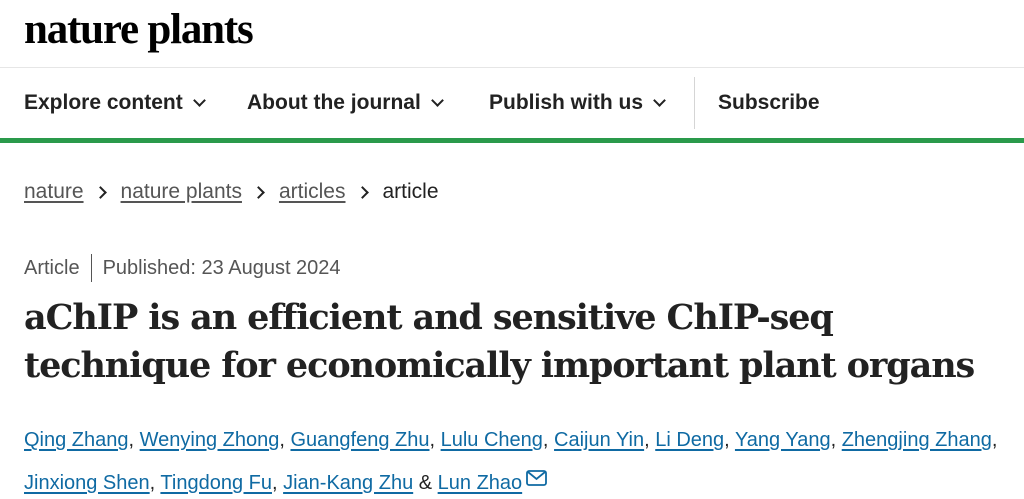 The width and height of the screenshot is (1024, 499). I want to click on publish-date: Published: 23 August 2024, so click(221, 267).